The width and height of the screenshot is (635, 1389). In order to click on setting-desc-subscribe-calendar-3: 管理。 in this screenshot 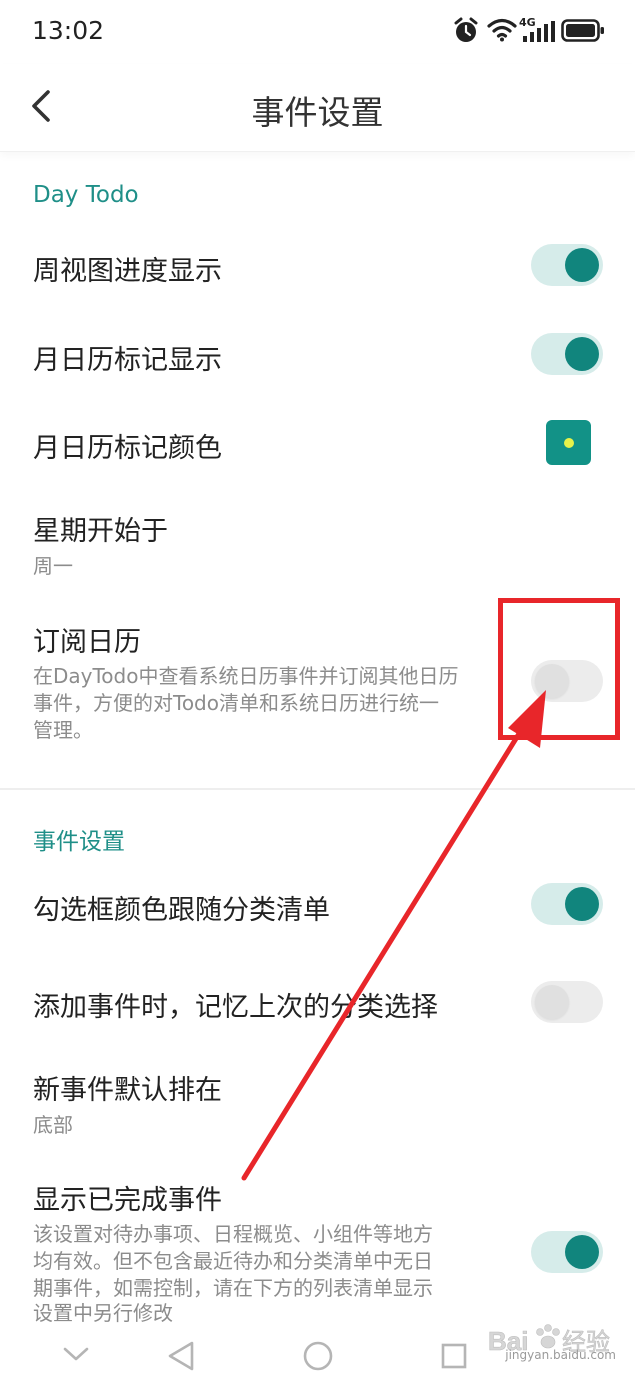, I will do `click(63, 730)`.